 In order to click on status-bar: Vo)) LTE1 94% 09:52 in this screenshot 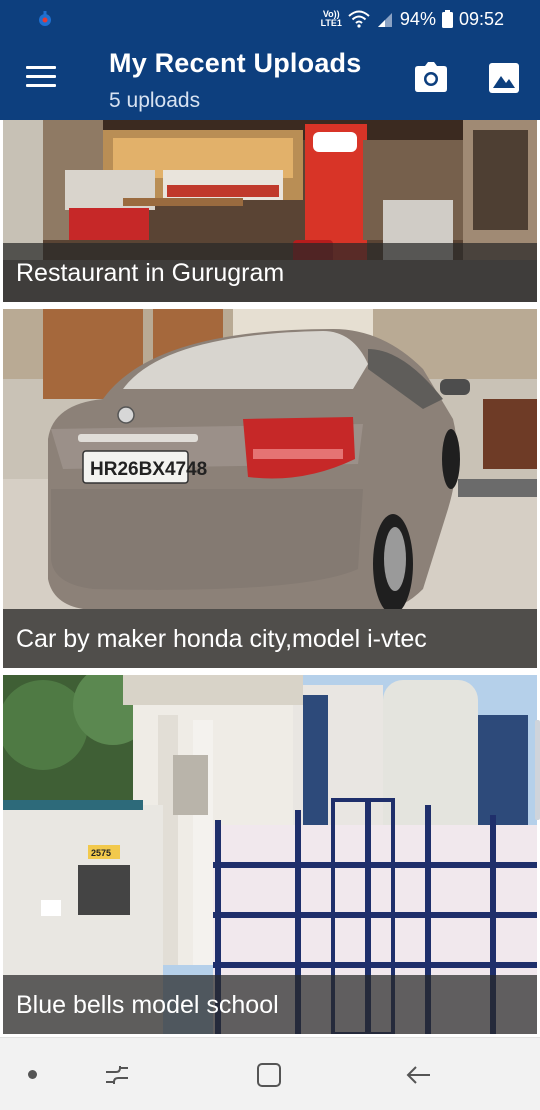, I will do `click(270, 19)`.